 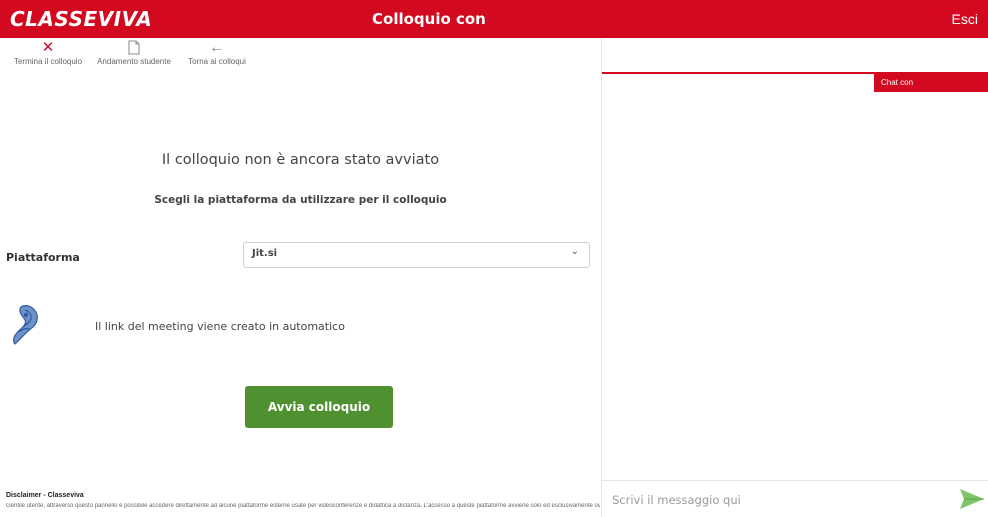 What do you see at coordinates (43, 257) in the screenshot?
I see `platform-label: Piattaforma` at bounding box center [43, 257].